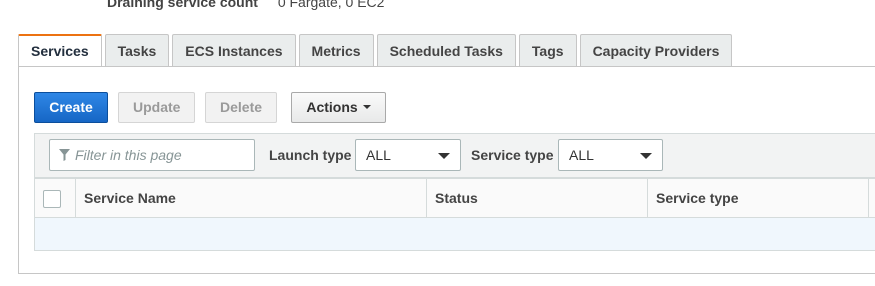 The image size is (875, 286). What do you see at coordinates (408, 155) in the screenshot?
I see `launch-type-select: ALL` at bounding box center [408, 155].